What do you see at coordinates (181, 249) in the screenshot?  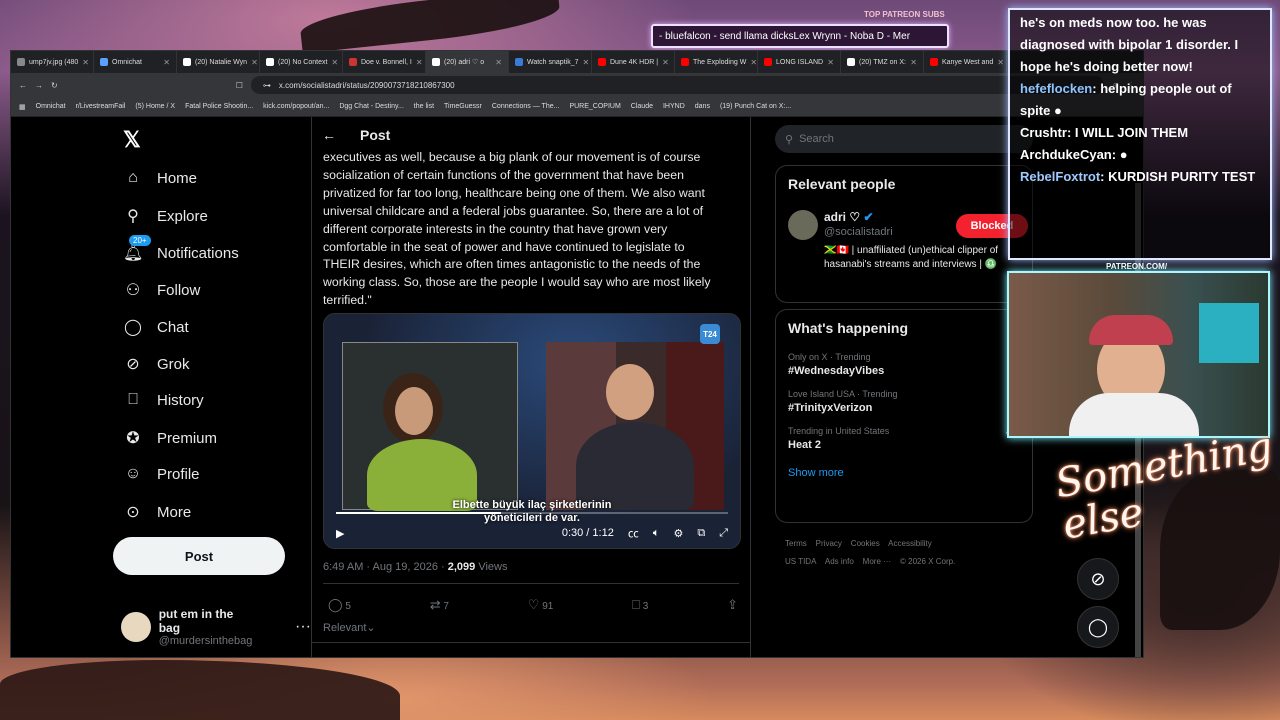 I see `nav-notifications: 🔔︎ 20+ Notifications` at bounding box center [181, 249].